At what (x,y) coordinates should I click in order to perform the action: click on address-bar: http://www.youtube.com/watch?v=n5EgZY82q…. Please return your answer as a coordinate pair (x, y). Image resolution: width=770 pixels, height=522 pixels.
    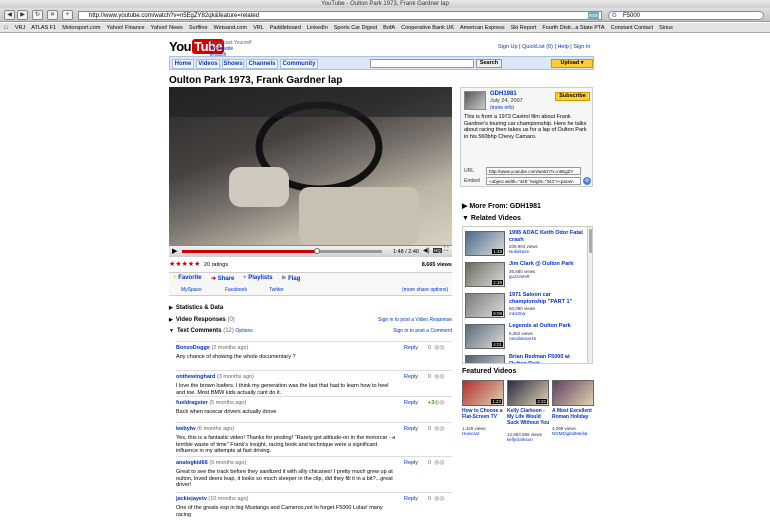
    Looking at the image, I should click on (340, 15).